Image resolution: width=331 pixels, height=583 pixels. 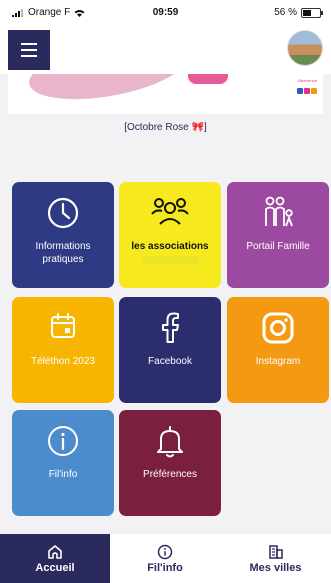 I want to click on nav-label: Mes villes, so click(x=275, y=567).